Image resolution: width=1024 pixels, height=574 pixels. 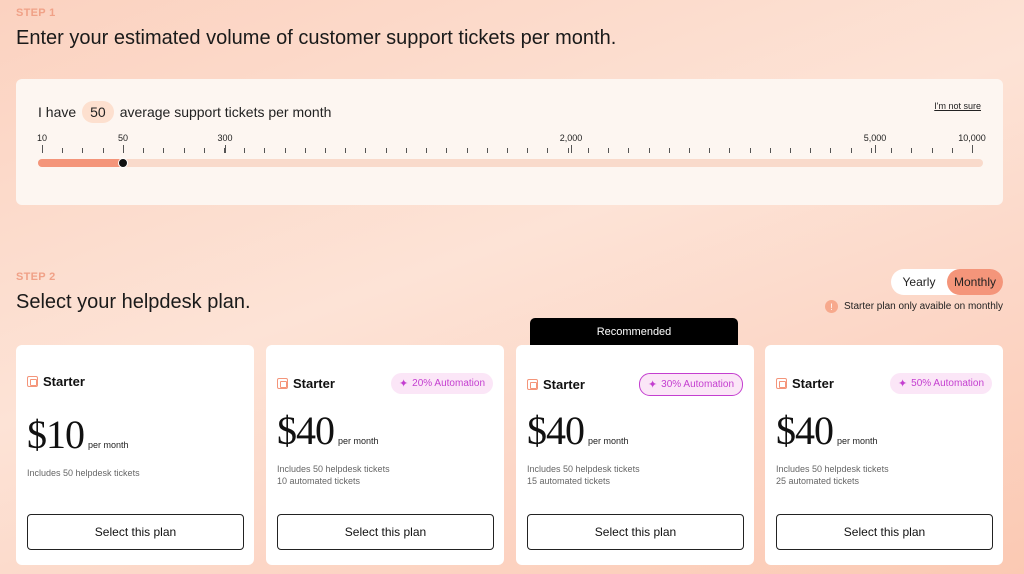 I want to click on automation-badge-text: 50% Automation, so click(x=947, y=383).